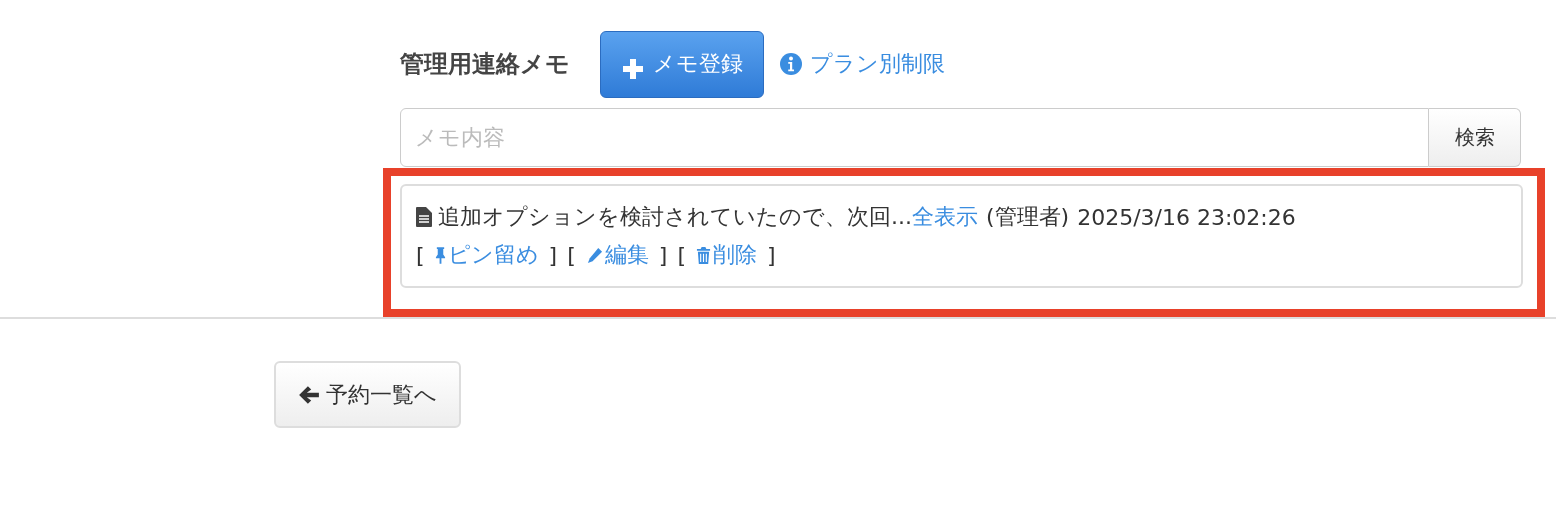  Describe the element at coordinates (440, 255) in the screenshot. I see `pushpin-icon` at that location.